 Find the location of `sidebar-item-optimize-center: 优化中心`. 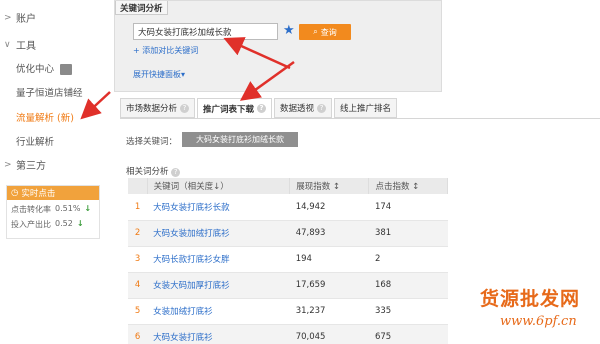

sidebar-item-optimize-center: 优化中心 is located at coordinates (44, 68).